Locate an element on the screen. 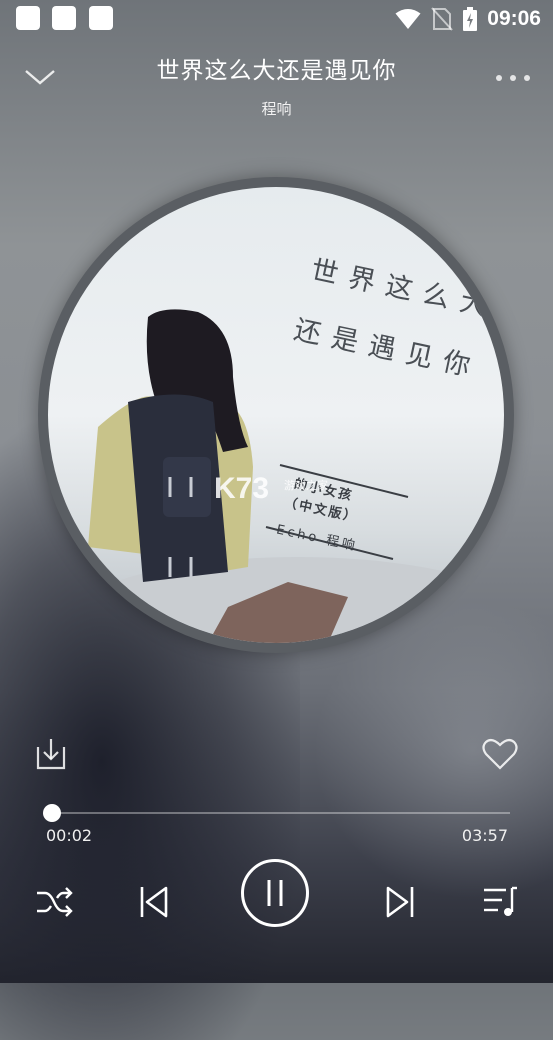 The width and height of the screenshot is (553, 1040). pause-icon is located at coordinates (275, 893).